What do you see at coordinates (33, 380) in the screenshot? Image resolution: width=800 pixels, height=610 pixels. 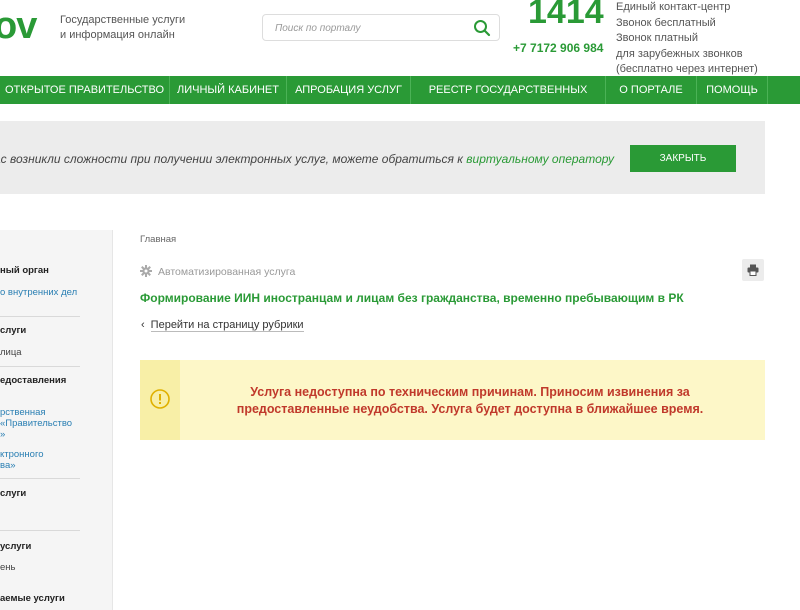 I see `sidebar-heading: едоставления` at bounding box center [33, 380].